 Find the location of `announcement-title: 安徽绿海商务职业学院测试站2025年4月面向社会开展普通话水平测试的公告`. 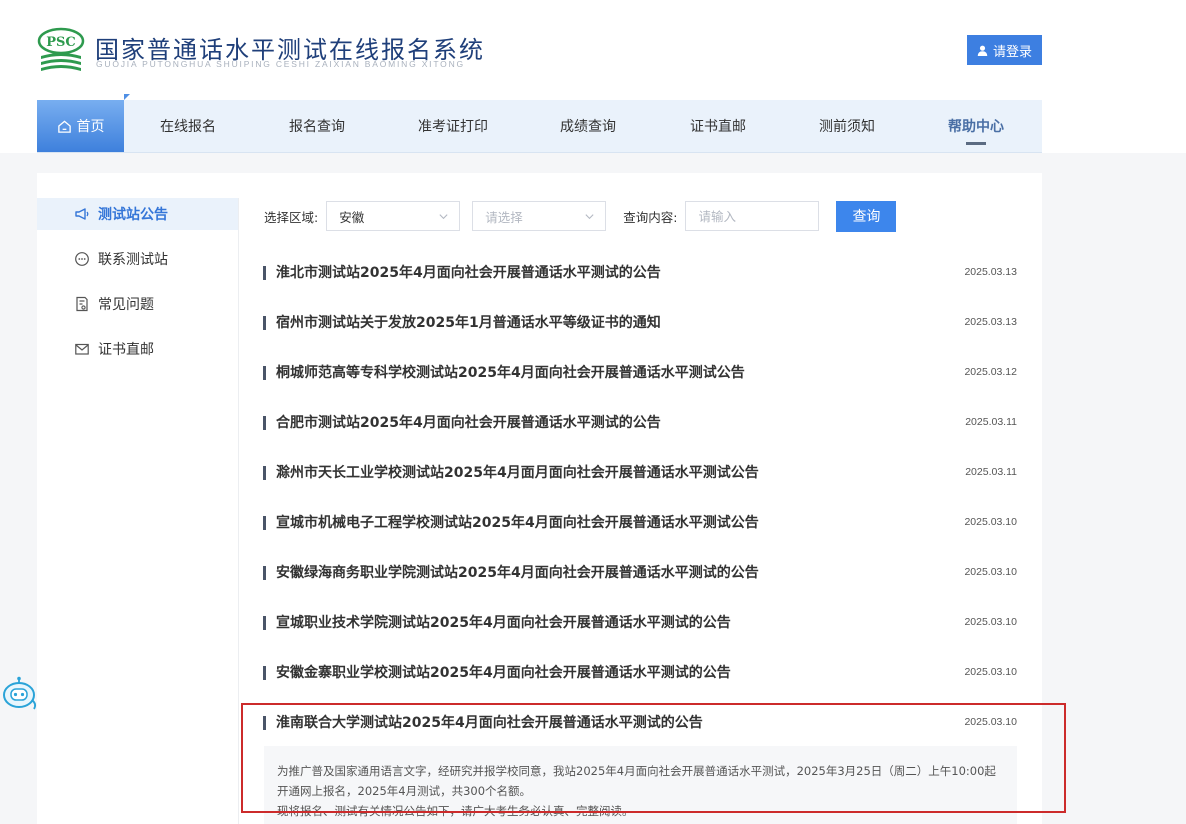

announcement-title: 安徽绿海商务职业学院测试站2025年4月面向社会开展普通话水平测试的公告 is located at coordinates (517, 572).